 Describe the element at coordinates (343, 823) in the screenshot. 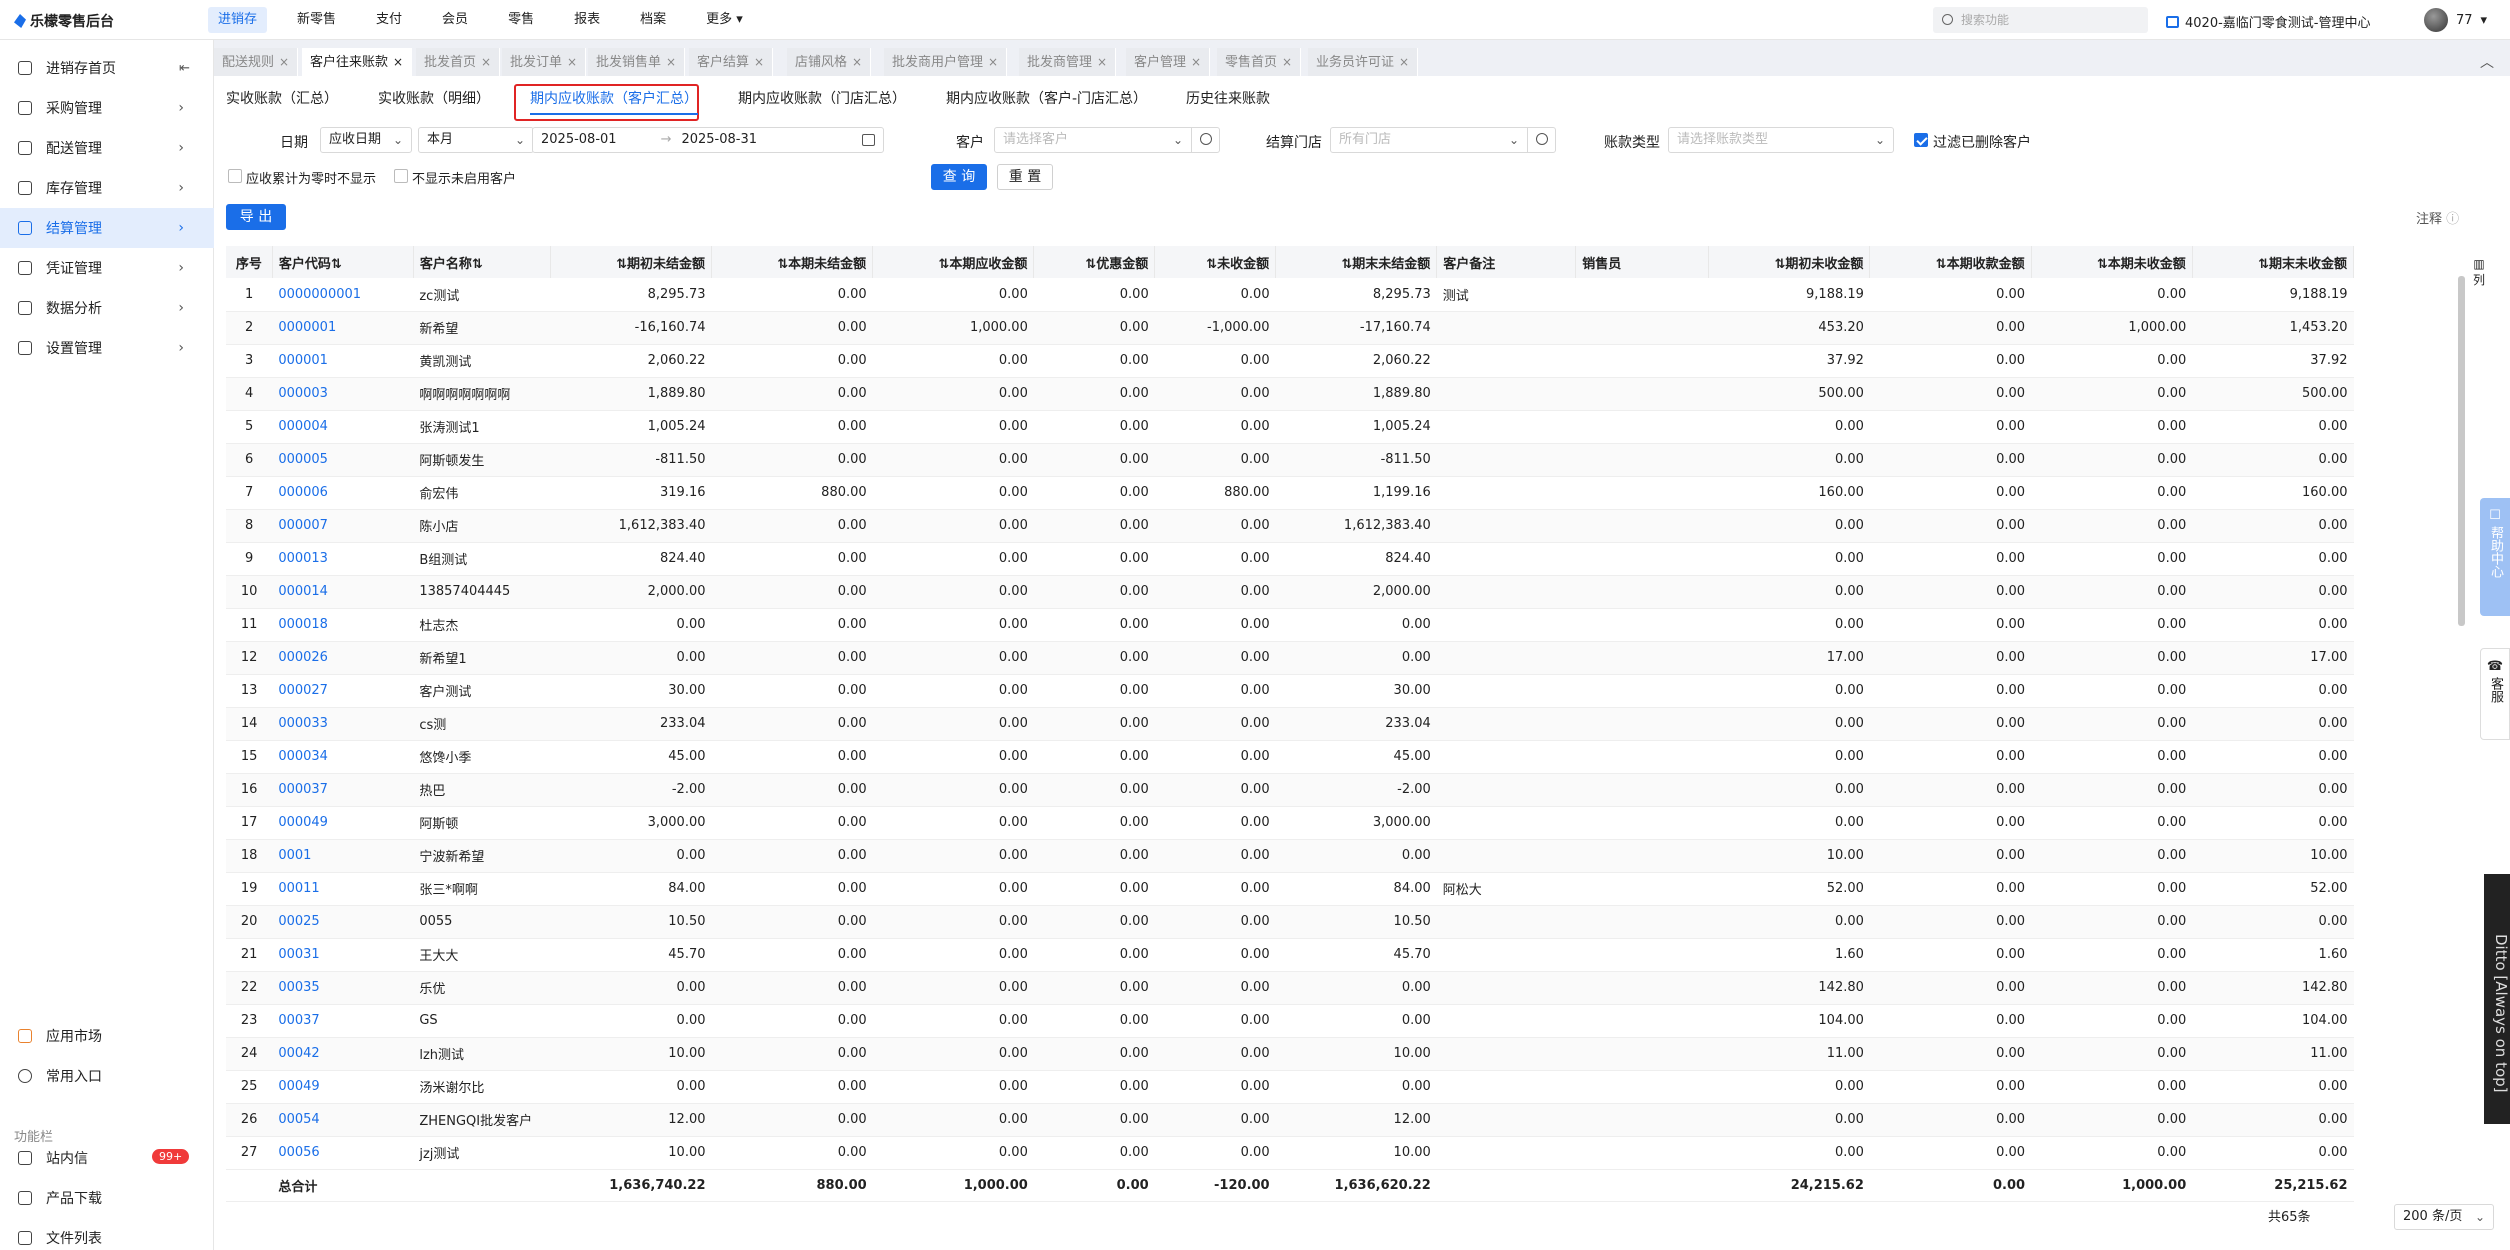

I see `customer-code-link: 000049` at that location.